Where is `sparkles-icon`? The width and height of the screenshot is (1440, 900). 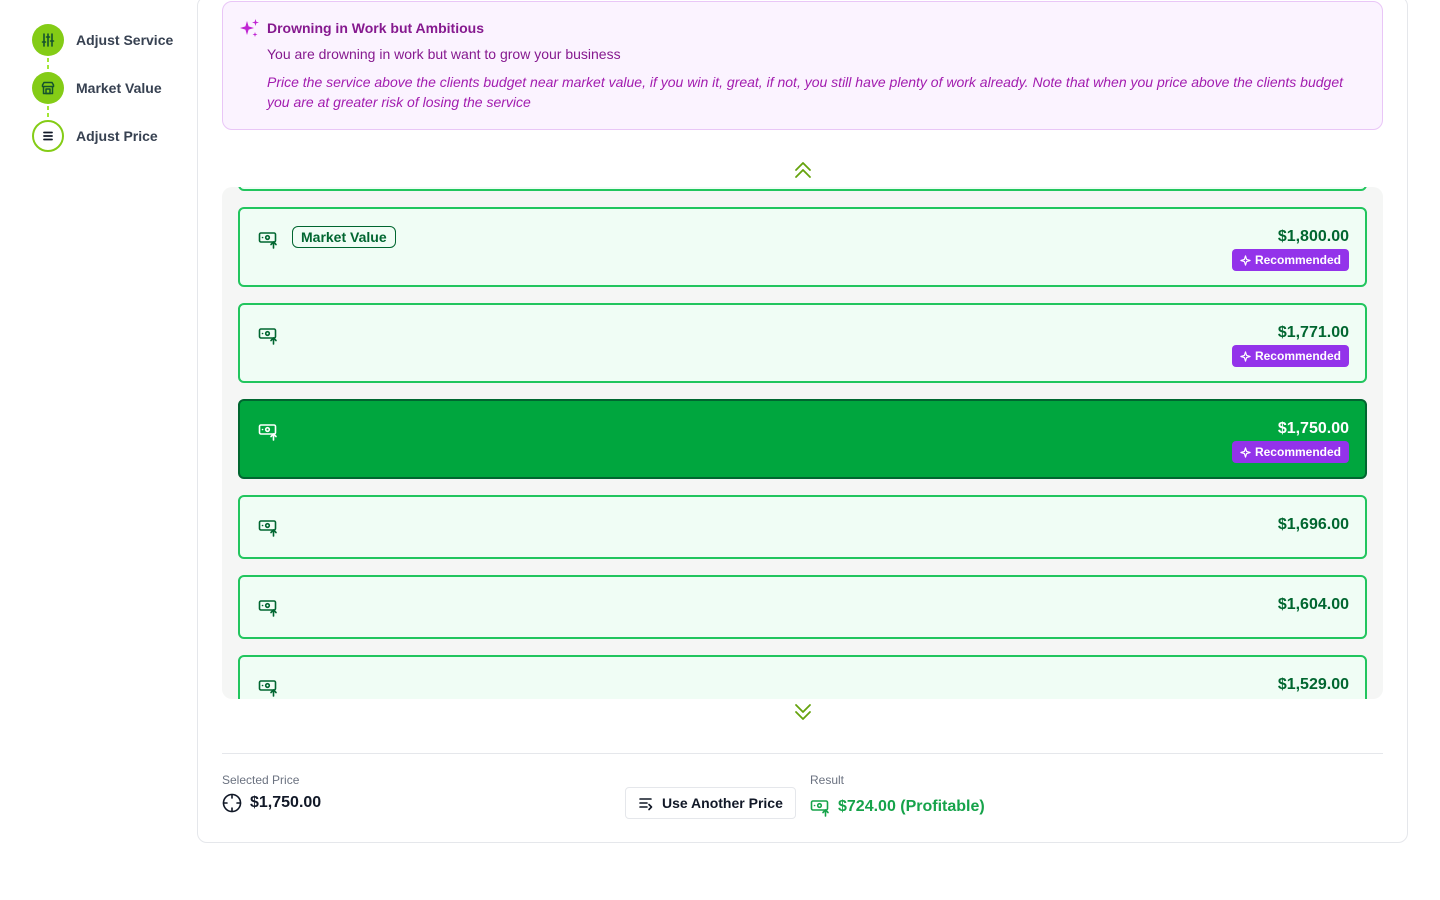 sparkles-icon is located at coordinates (249, 28).